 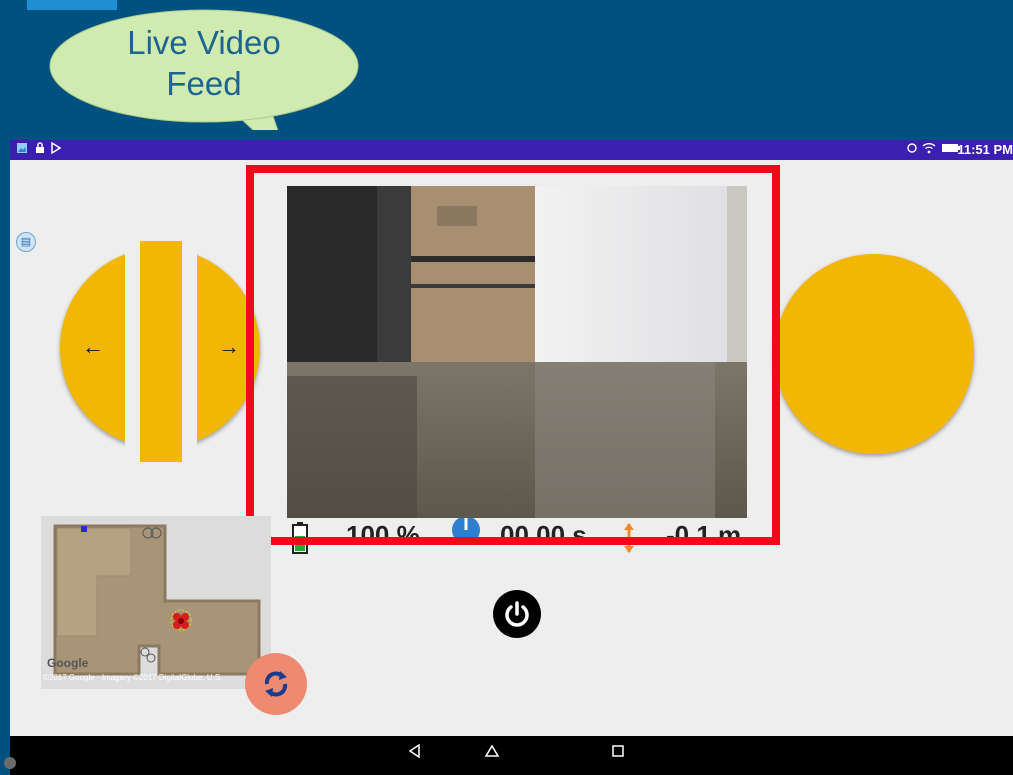 What do you see at coordinates (22, 150) in the screenshot?
I see `gallery-icon` at bounding box center [22, 150].